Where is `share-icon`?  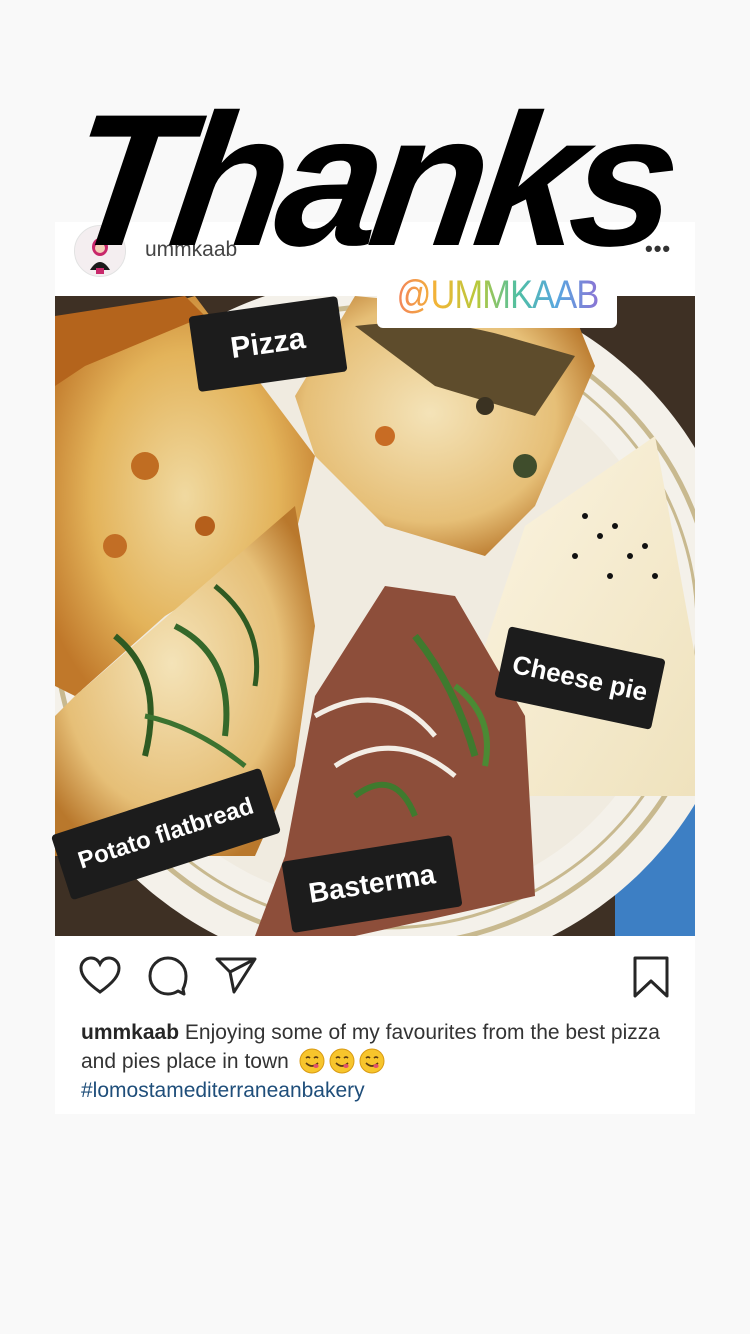 share-icon is located at coordinates (236, 975).